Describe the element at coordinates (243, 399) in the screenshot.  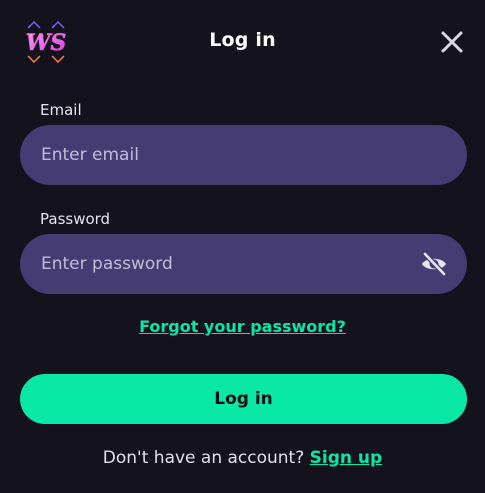
I see `login-button: Log in` at that location.